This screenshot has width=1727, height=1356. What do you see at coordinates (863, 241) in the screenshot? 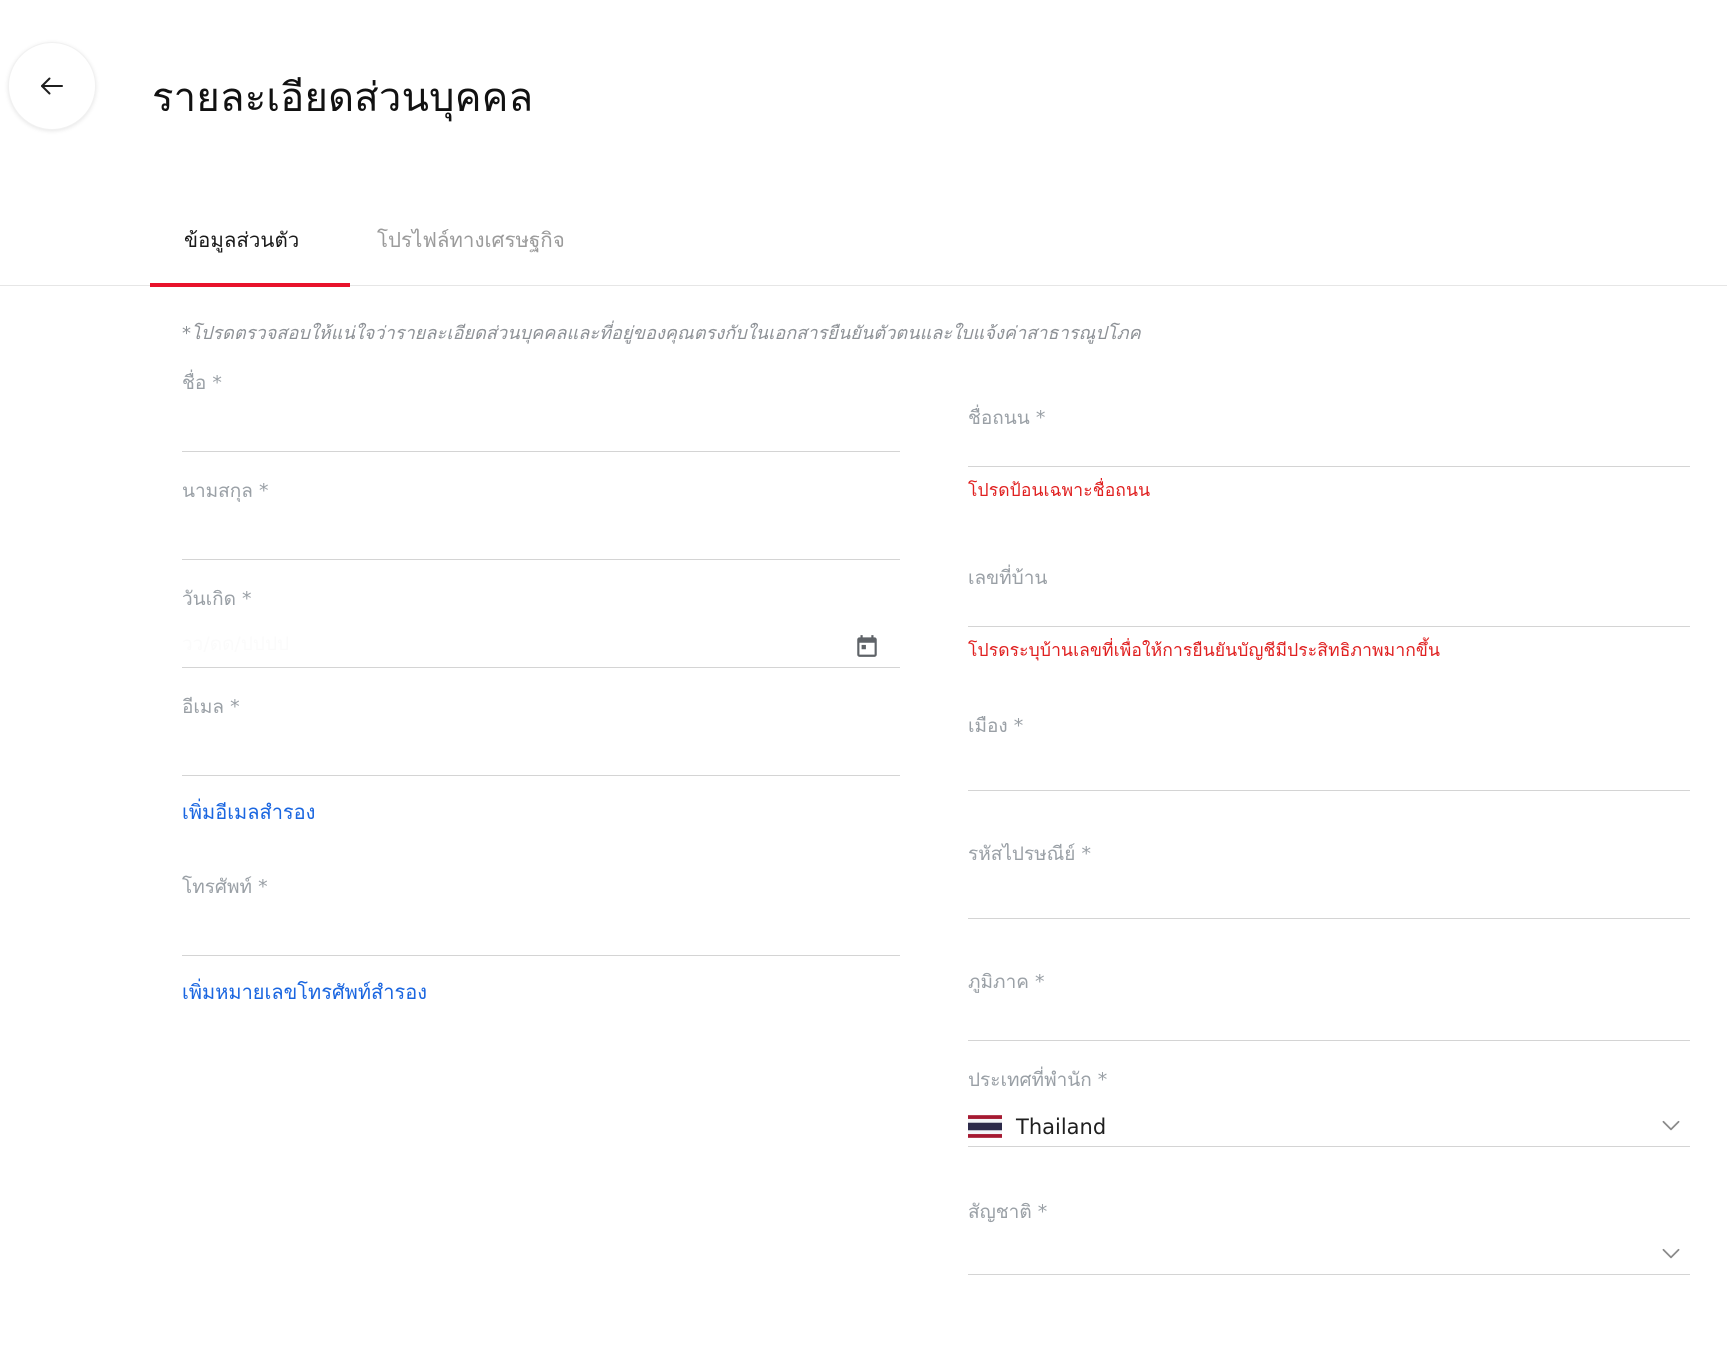
I see `tab-bar: ข้อมูลส่วนตัว โปรไฟล์ทางเศรษฐกิจ` at bounding box center [863, 241].